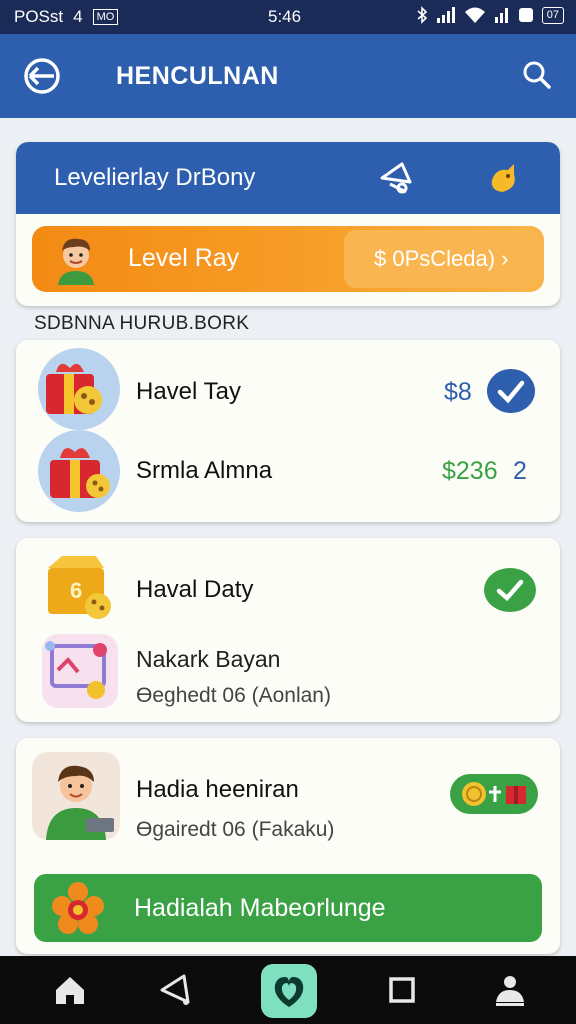  I want to click on page-title: HENCULNAN, so click(197, 76).